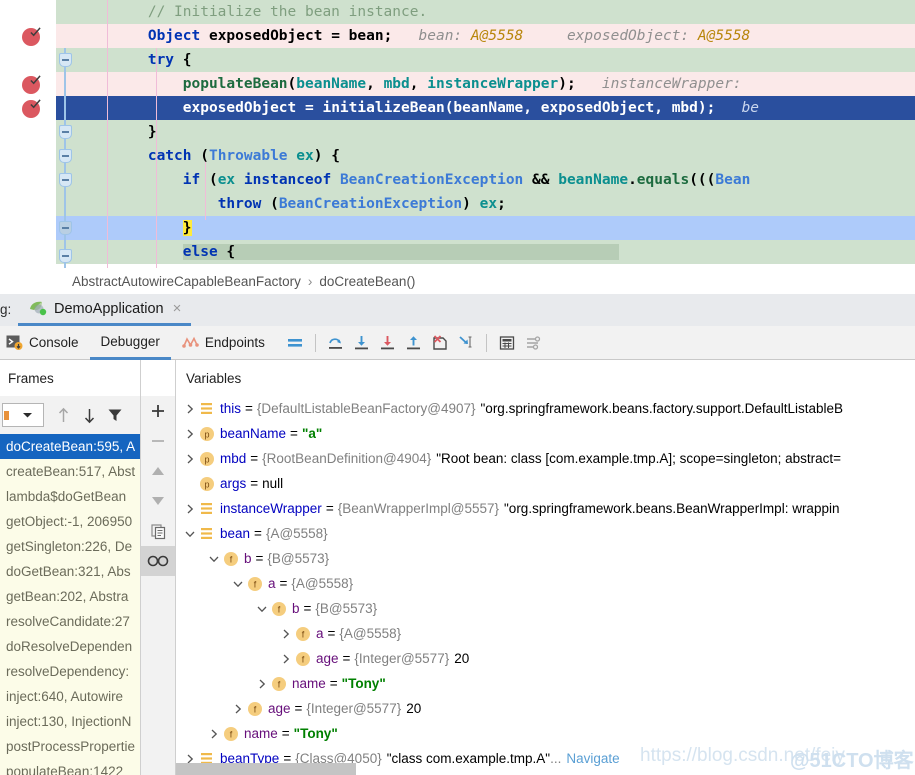  Describe the element at coordinates (28, 134) in the screenshot. I see `editor-gutter` at that location.